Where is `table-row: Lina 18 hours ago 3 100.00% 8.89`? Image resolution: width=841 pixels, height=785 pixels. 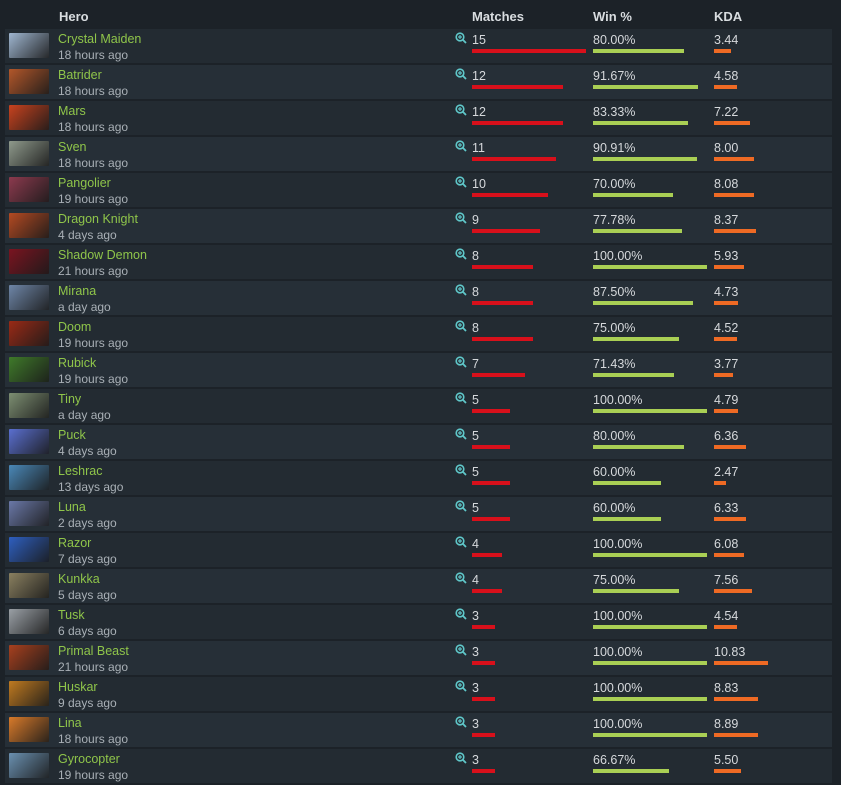
table-row: Lina 18 hours ago 3 100.00% 8.89 is located at coordinates (418, 730).